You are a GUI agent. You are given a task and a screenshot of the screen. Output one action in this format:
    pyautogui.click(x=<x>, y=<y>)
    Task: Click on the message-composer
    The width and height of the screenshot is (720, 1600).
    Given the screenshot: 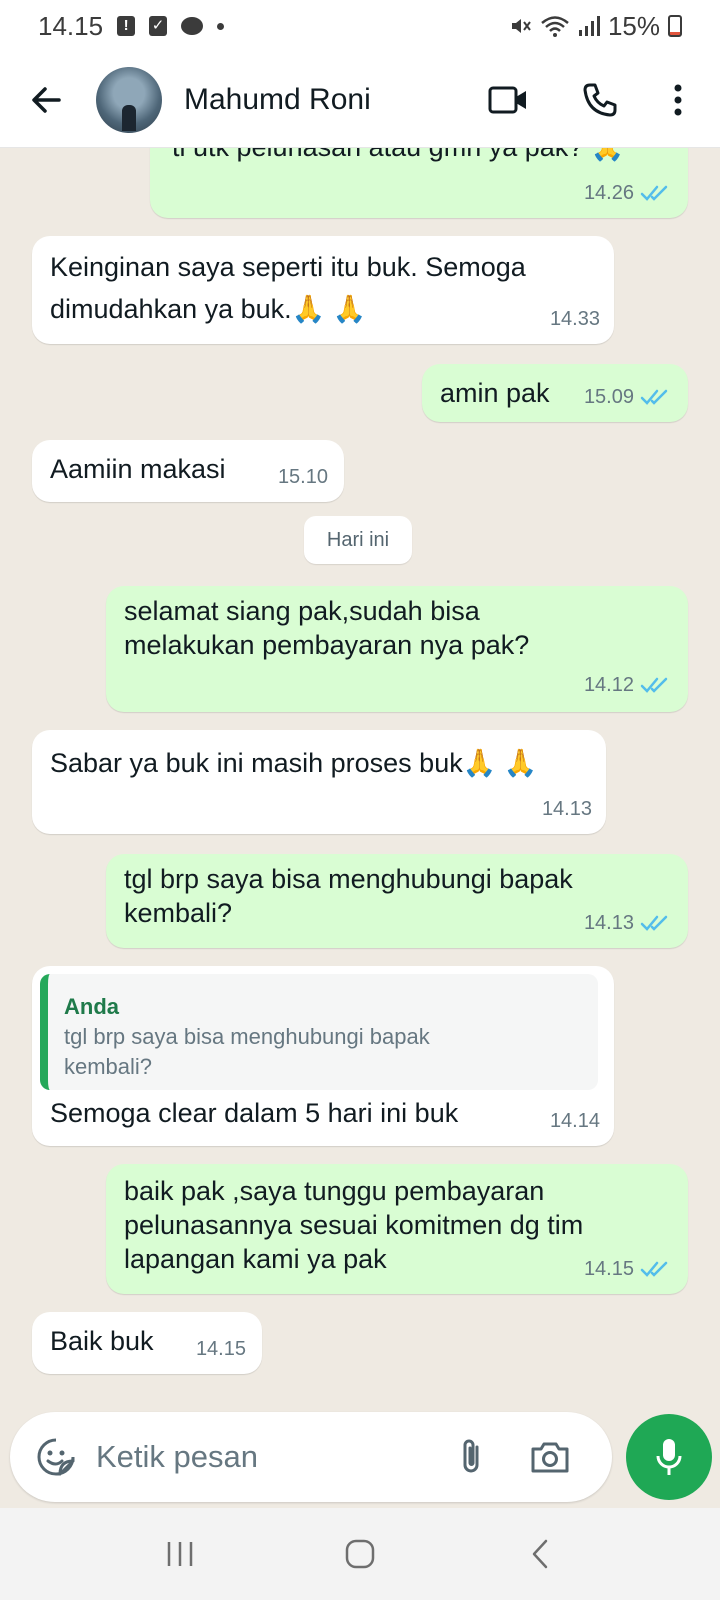 What is the action you would take?
    pyautogui.click(x=311, y=1457)
    